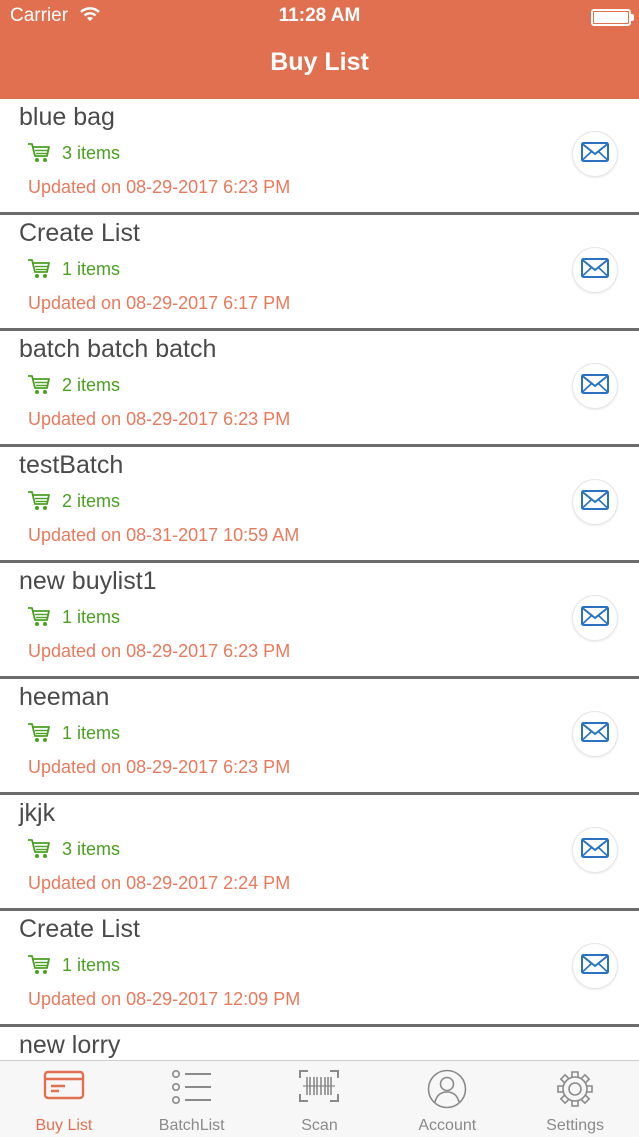 This screenshot has width=639, height=1137. I want to click on list-item-name: new lorry, so click(70, 1045).